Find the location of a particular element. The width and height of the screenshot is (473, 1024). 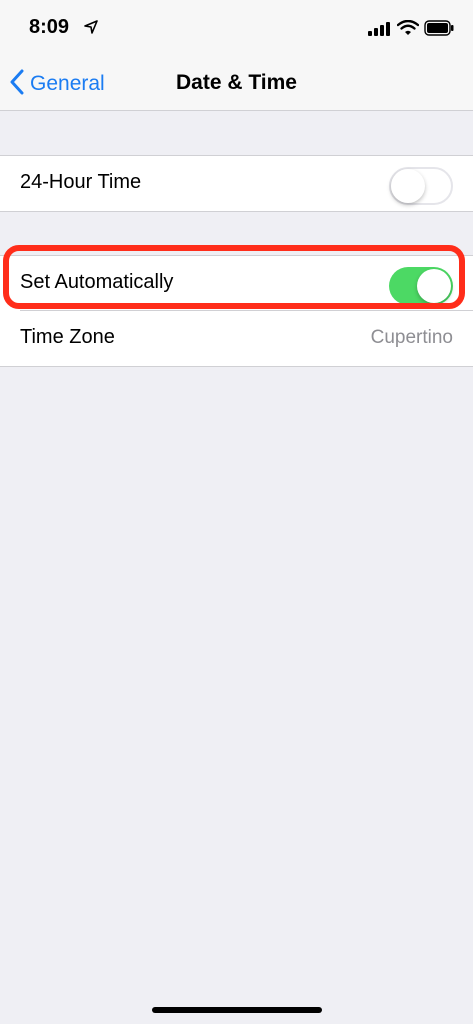

row-label: Set Automatically is located at coordinates (97, 282).